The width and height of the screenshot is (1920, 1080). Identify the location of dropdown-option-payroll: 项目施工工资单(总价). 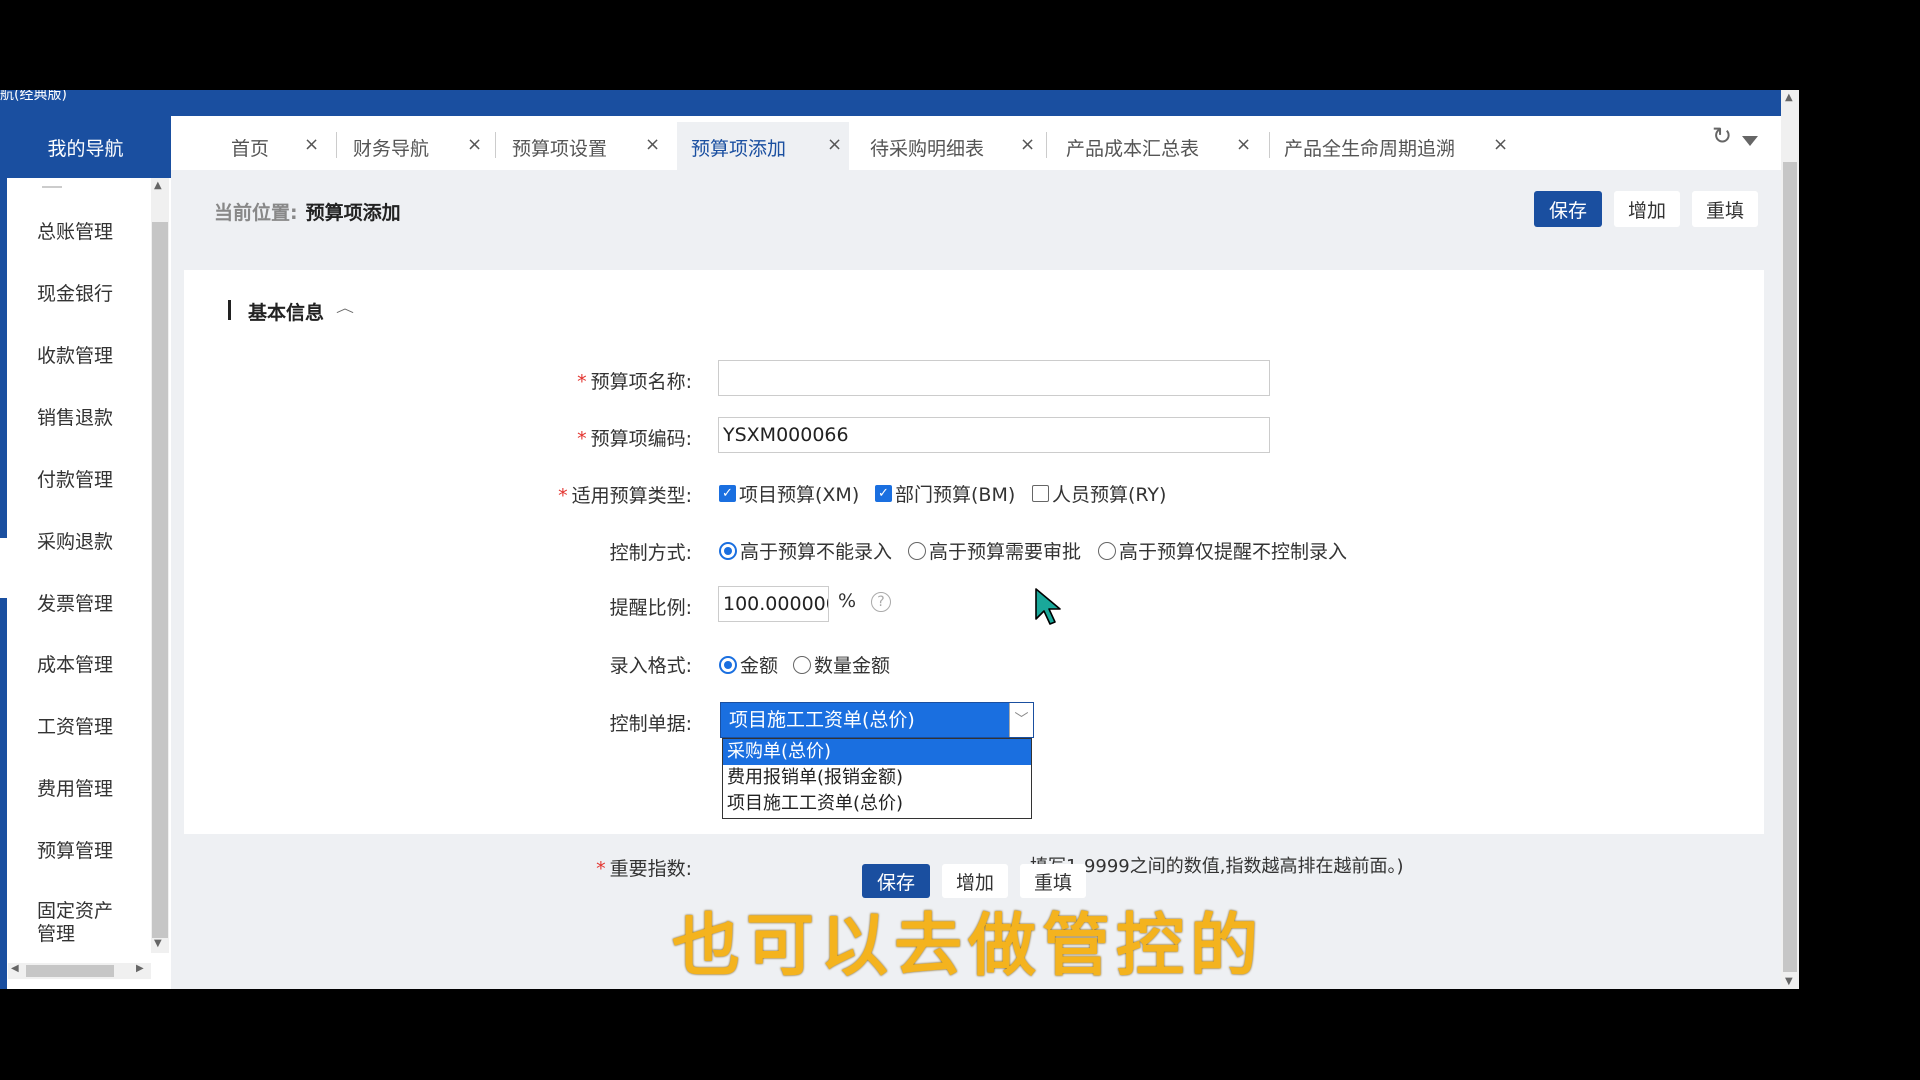
(877, 804).